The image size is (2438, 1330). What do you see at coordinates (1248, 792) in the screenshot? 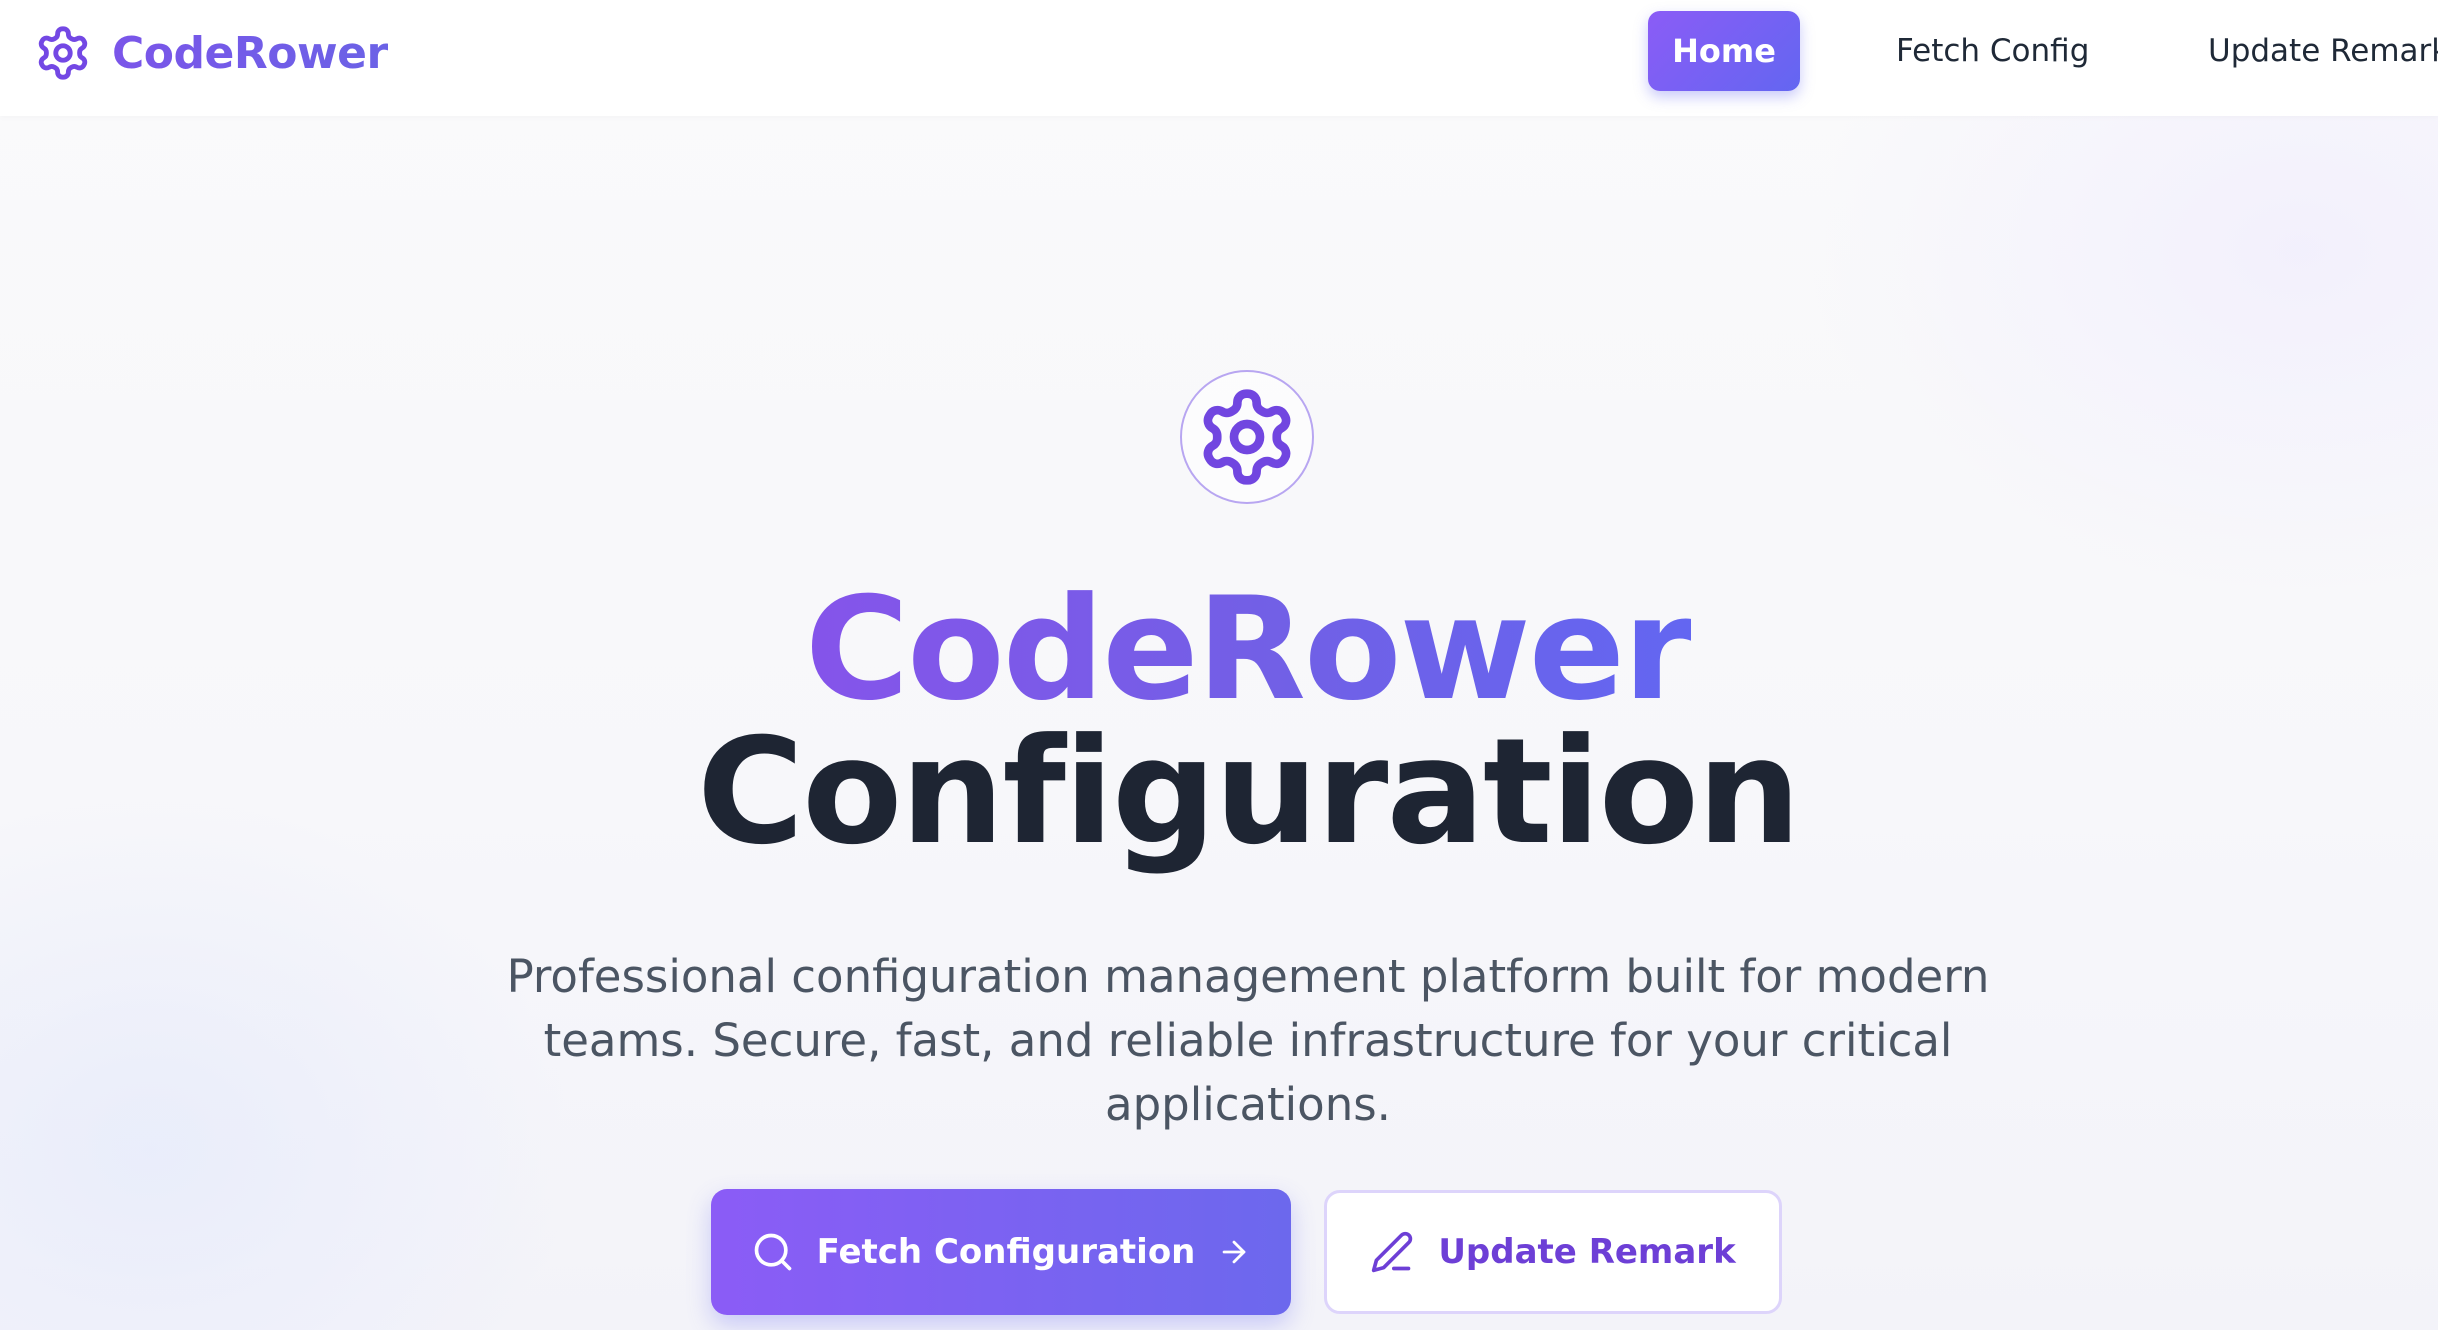
I see `hero-title-line2: Configuration` at bounding box center [1248, 792].